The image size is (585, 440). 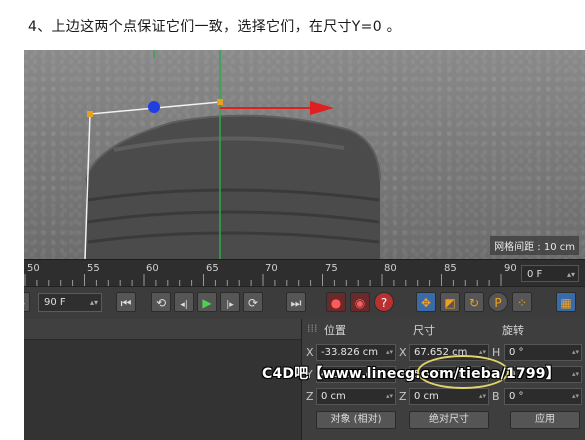 I want to click on go-to-start-icon: ⏮, so click(x=126, y=303).